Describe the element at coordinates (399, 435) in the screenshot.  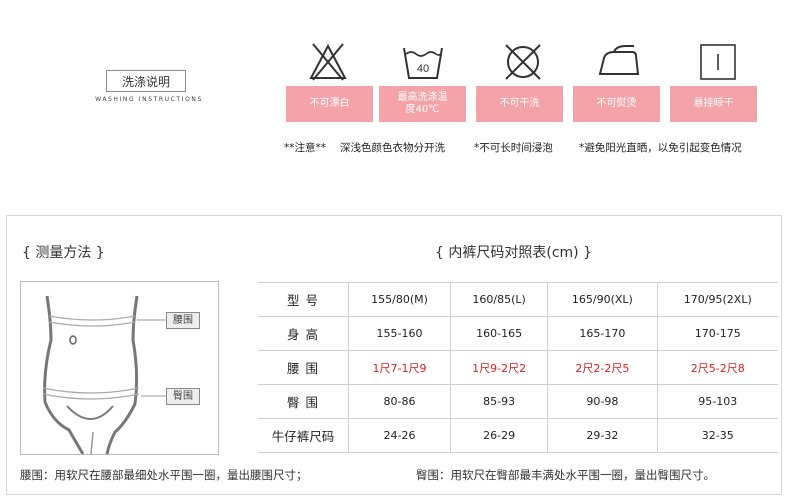
I see `table-cell: 24-26` at that location.